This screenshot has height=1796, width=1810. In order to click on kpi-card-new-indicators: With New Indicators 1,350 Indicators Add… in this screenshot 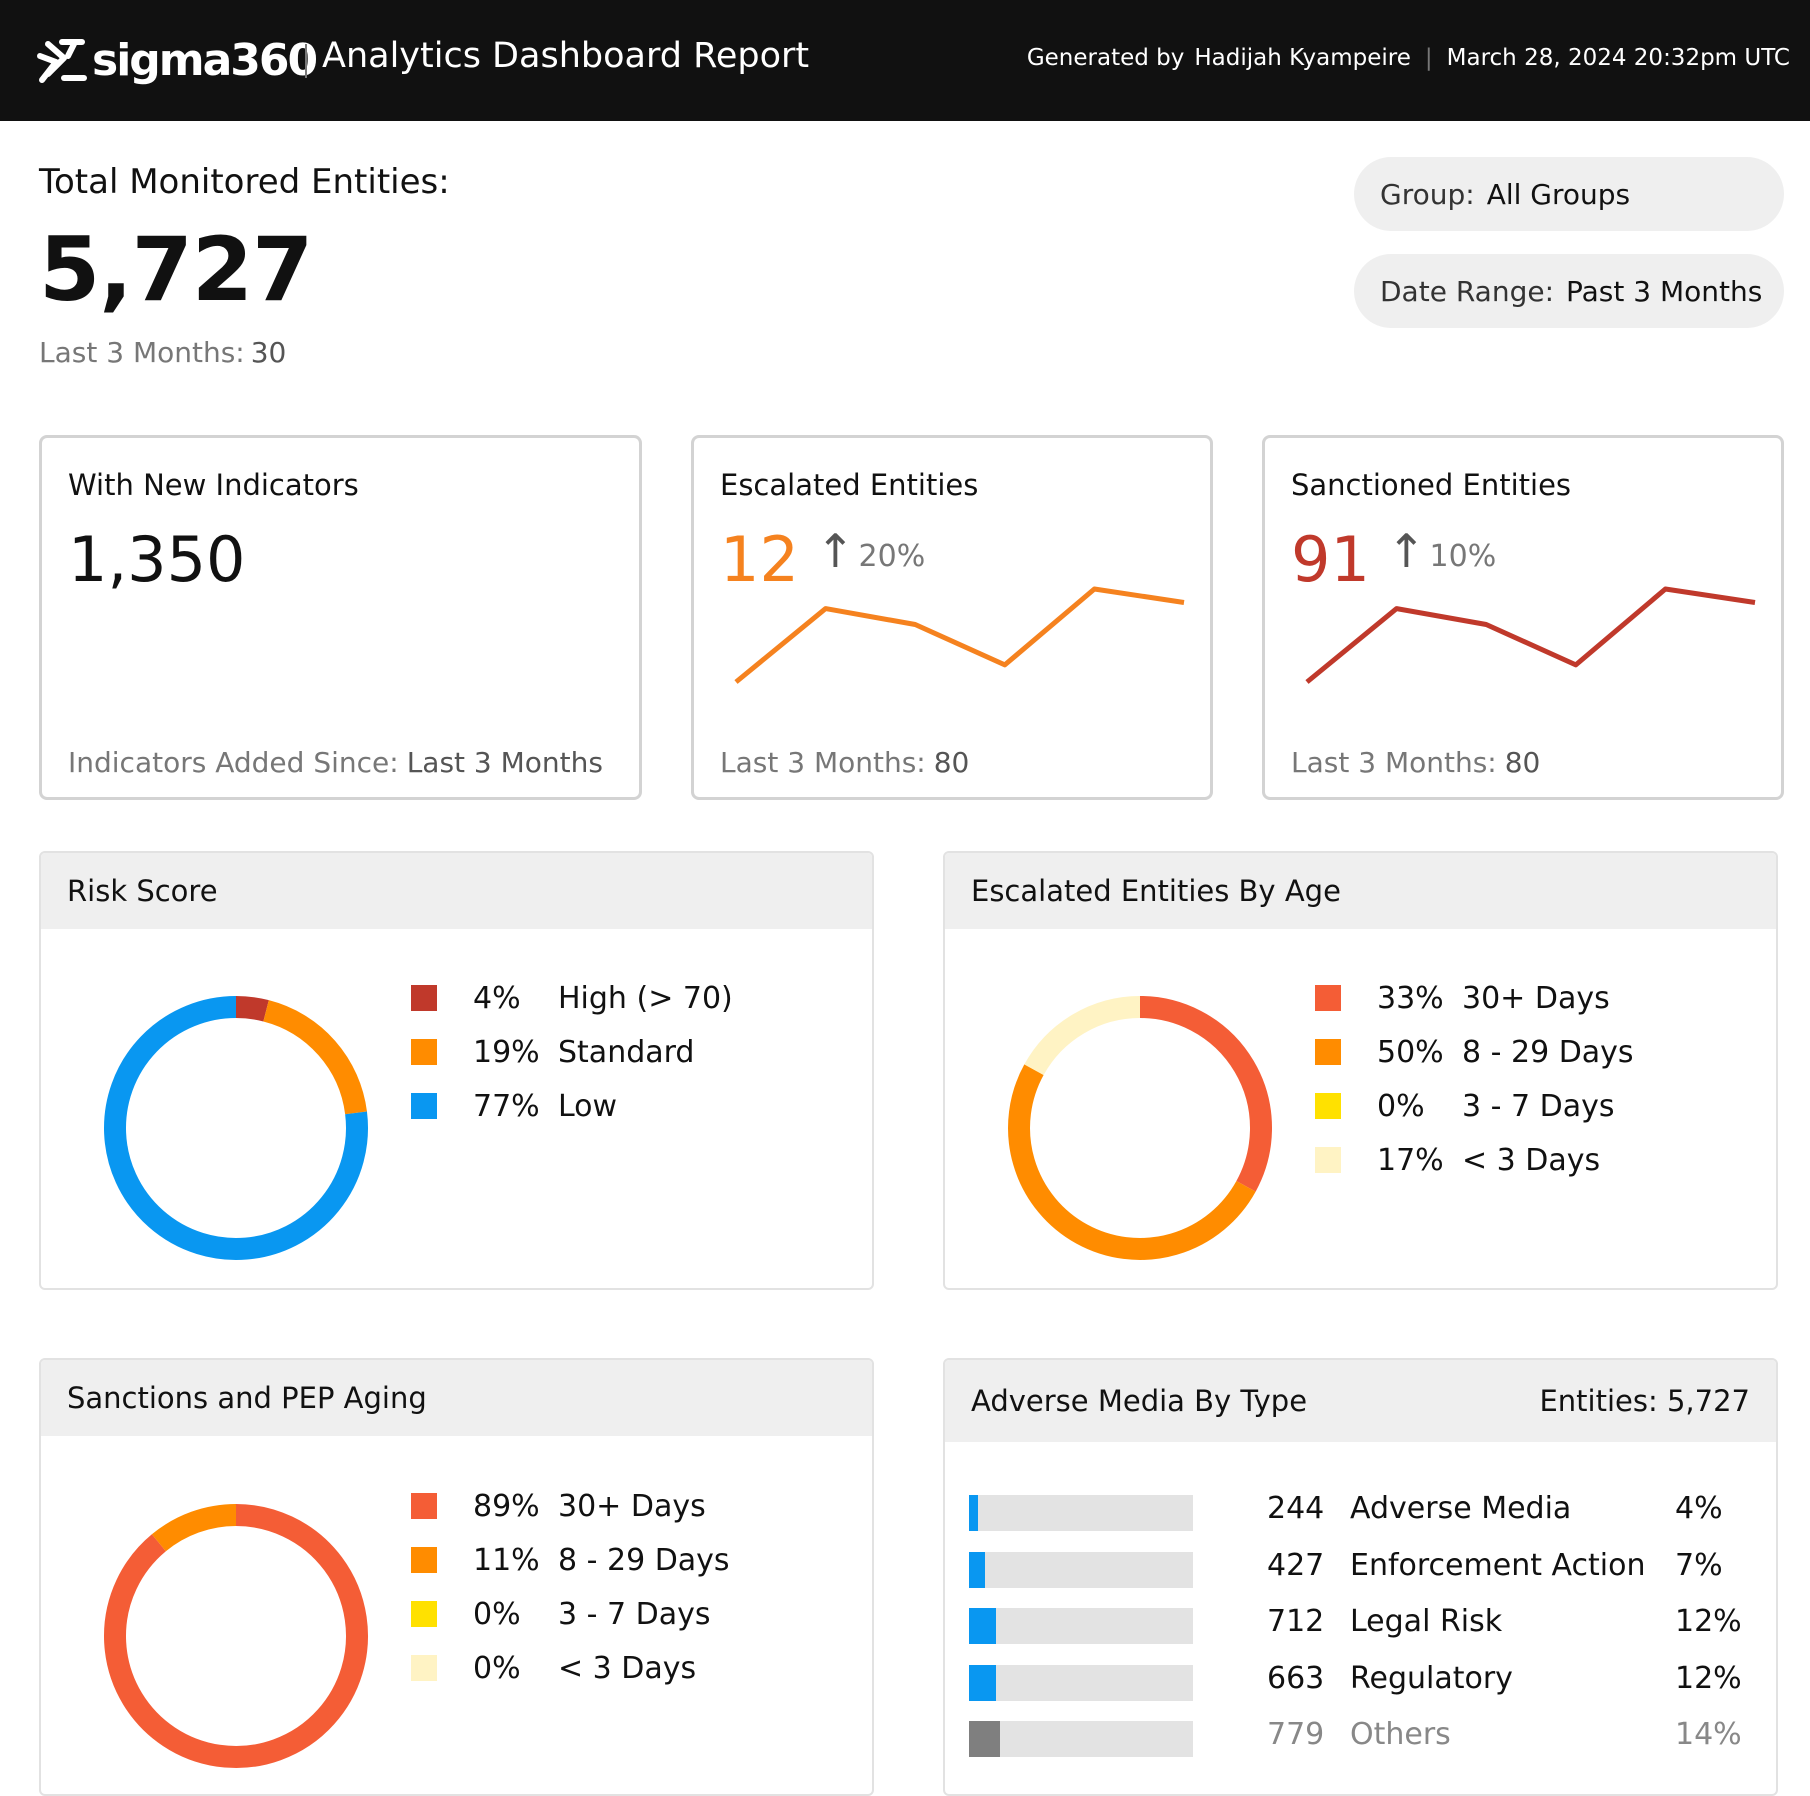, I will do `click(340, 617)`.